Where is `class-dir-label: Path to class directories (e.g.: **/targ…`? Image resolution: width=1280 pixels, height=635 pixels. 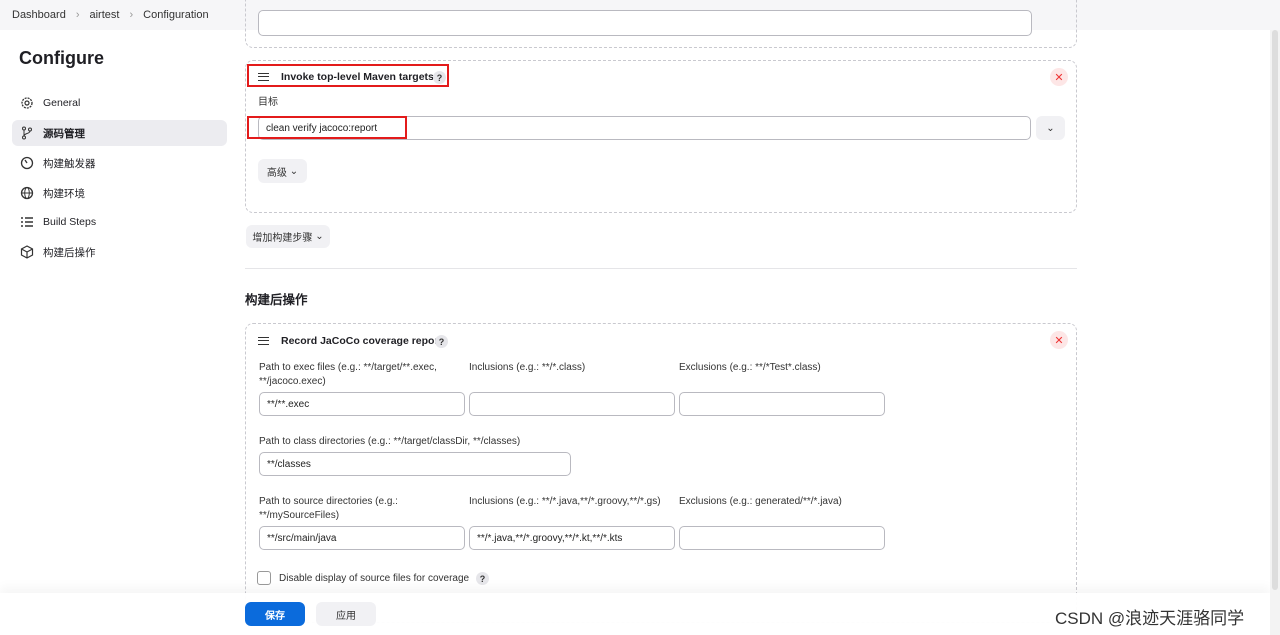 class-dir-label: Path to class directories (e.g.: **/targ… is located at coordinates (390, 441).